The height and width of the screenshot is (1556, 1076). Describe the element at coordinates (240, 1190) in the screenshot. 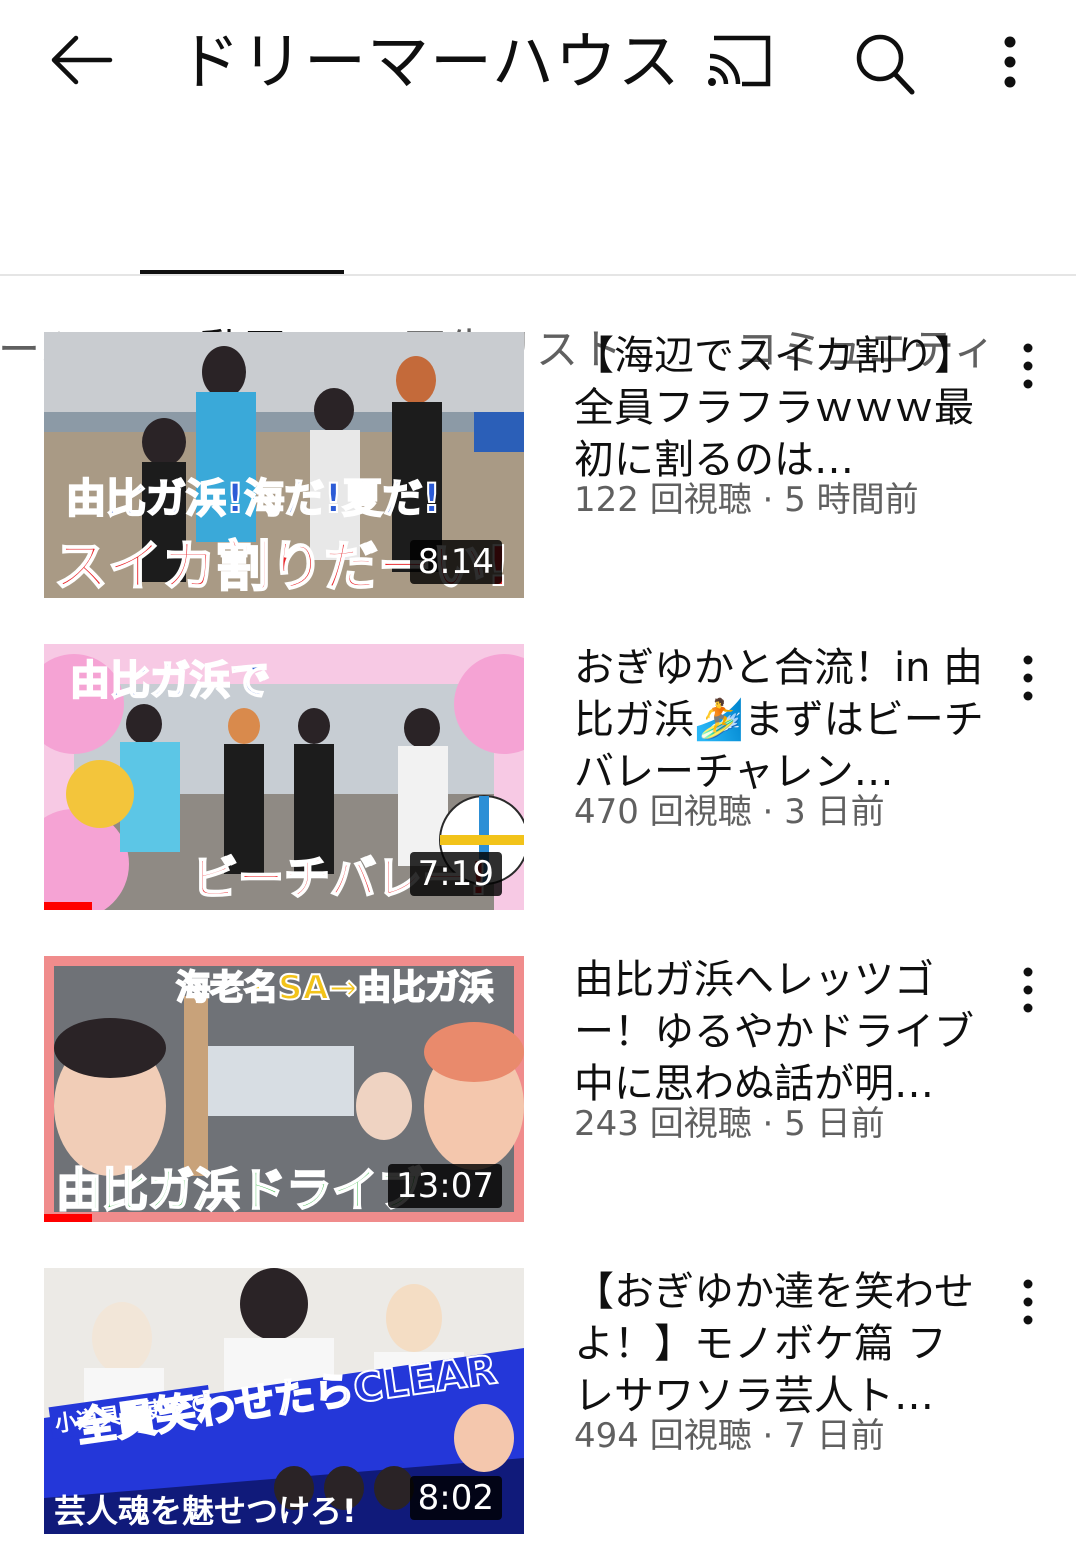

I see `thumbnail-caption-bottom: 由比ガ浜ドライブ` at that location.